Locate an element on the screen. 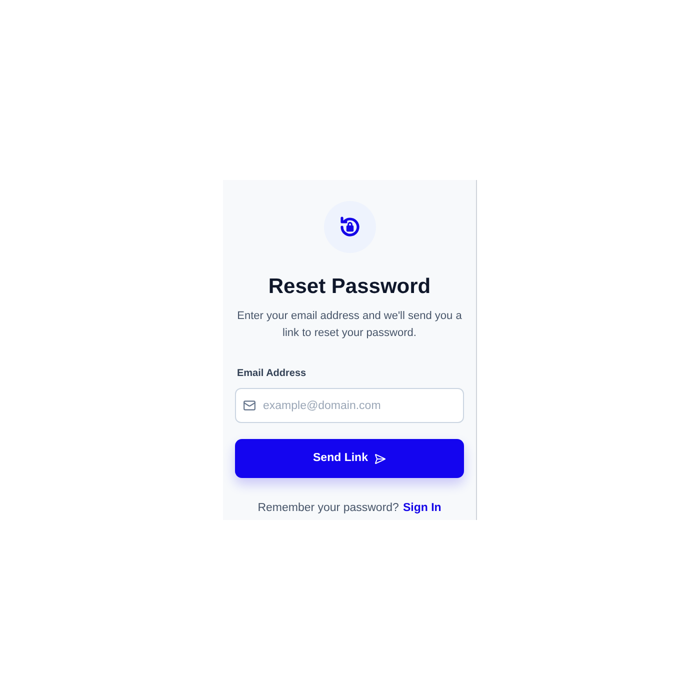 The width and height of the screenshot is (700, 700). page-title: Reset Password is located at coordinates (349, 287).